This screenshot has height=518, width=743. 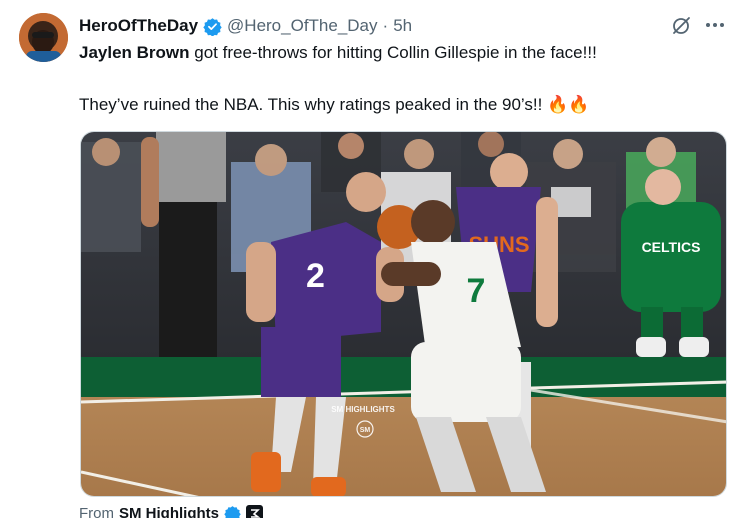 I want to click on watermark-text: SM HIGHLIGHTS, so click(x=363, y=409).